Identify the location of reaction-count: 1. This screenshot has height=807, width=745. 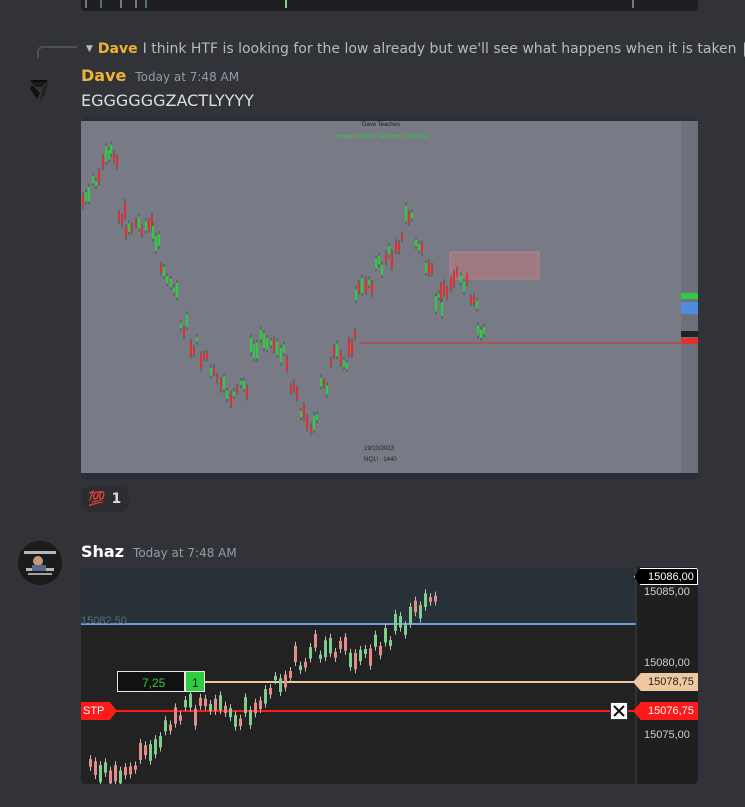
(116, 499).